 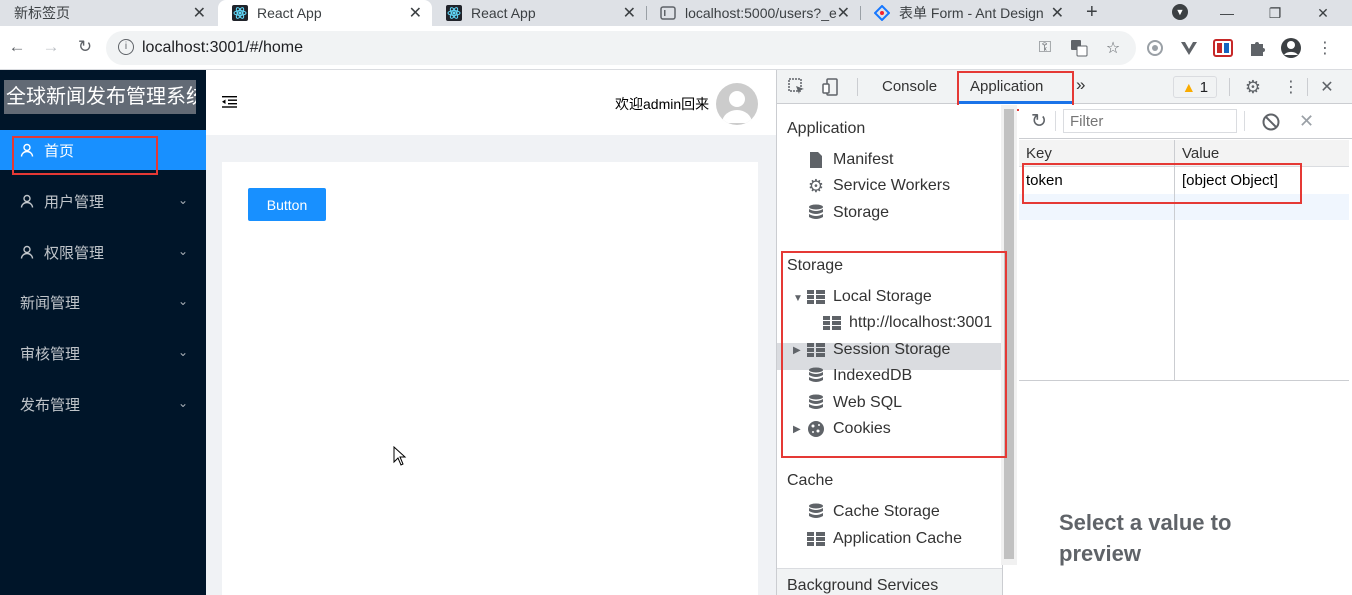 What do you see at coordinates (1189, 48) in the screenshot?
I see `vue-devtools-icon` at bounding box center [1189, 48].